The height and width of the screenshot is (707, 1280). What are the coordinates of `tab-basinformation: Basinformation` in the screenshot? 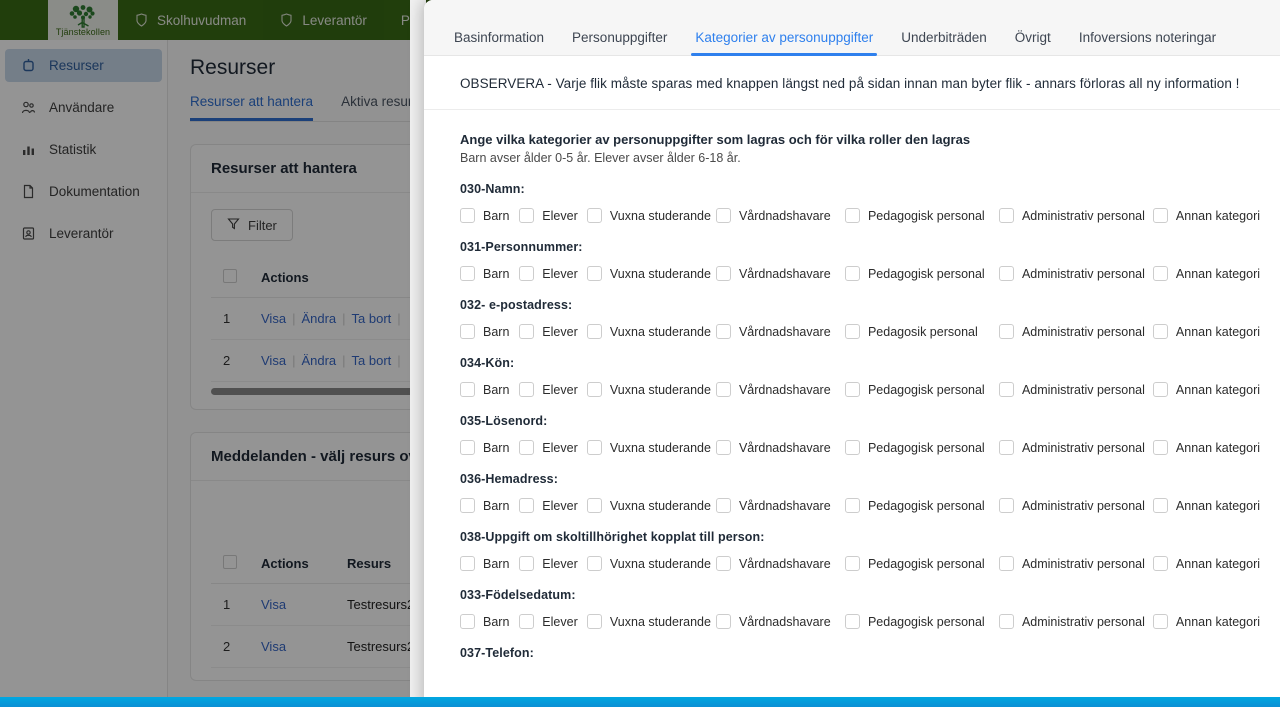 It's located at (499, 42).